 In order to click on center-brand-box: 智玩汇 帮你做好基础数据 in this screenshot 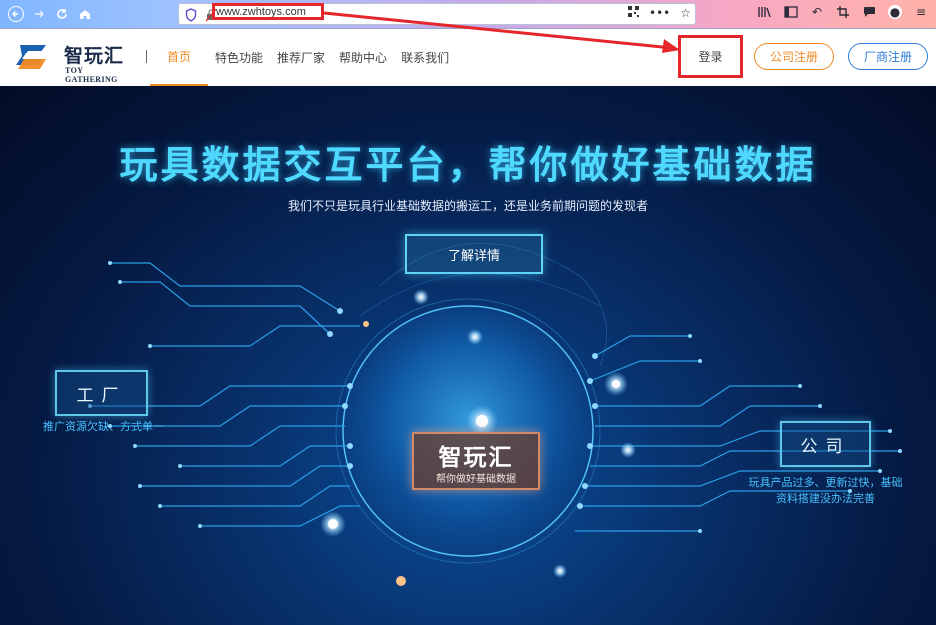, I will do `click(476, 461)`.